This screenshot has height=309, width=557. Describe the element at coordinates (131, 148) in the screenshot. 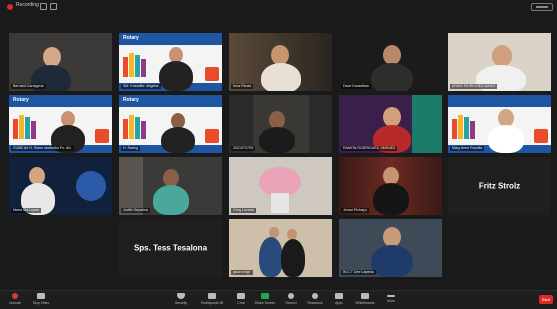

I see `participant-name: H. Raring` at that location.